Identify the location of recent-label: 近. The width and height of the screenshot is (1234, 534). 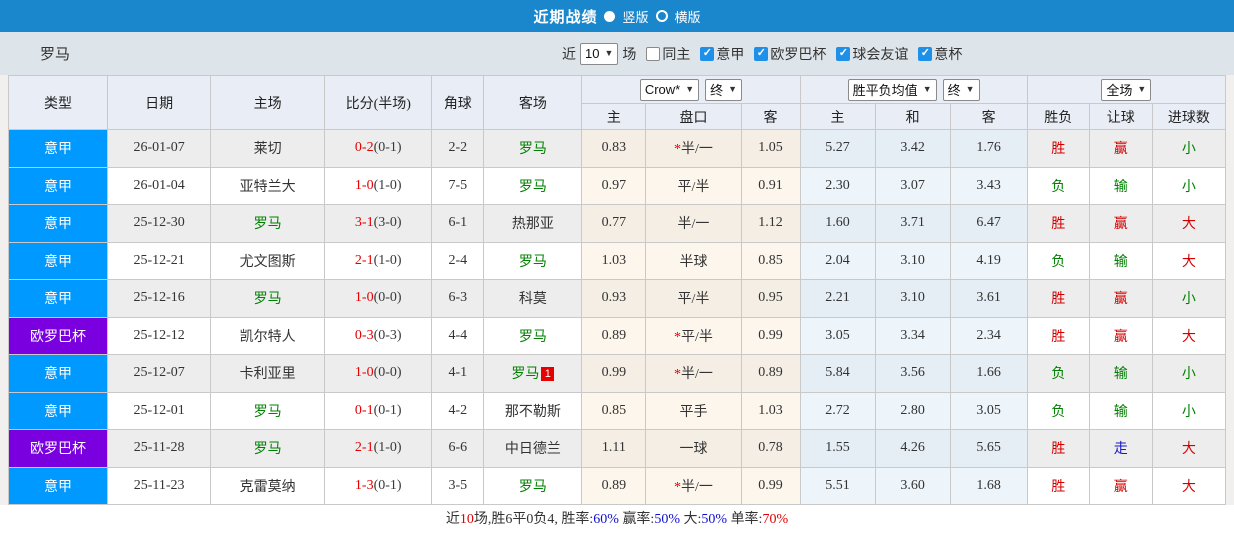
(569, 55).